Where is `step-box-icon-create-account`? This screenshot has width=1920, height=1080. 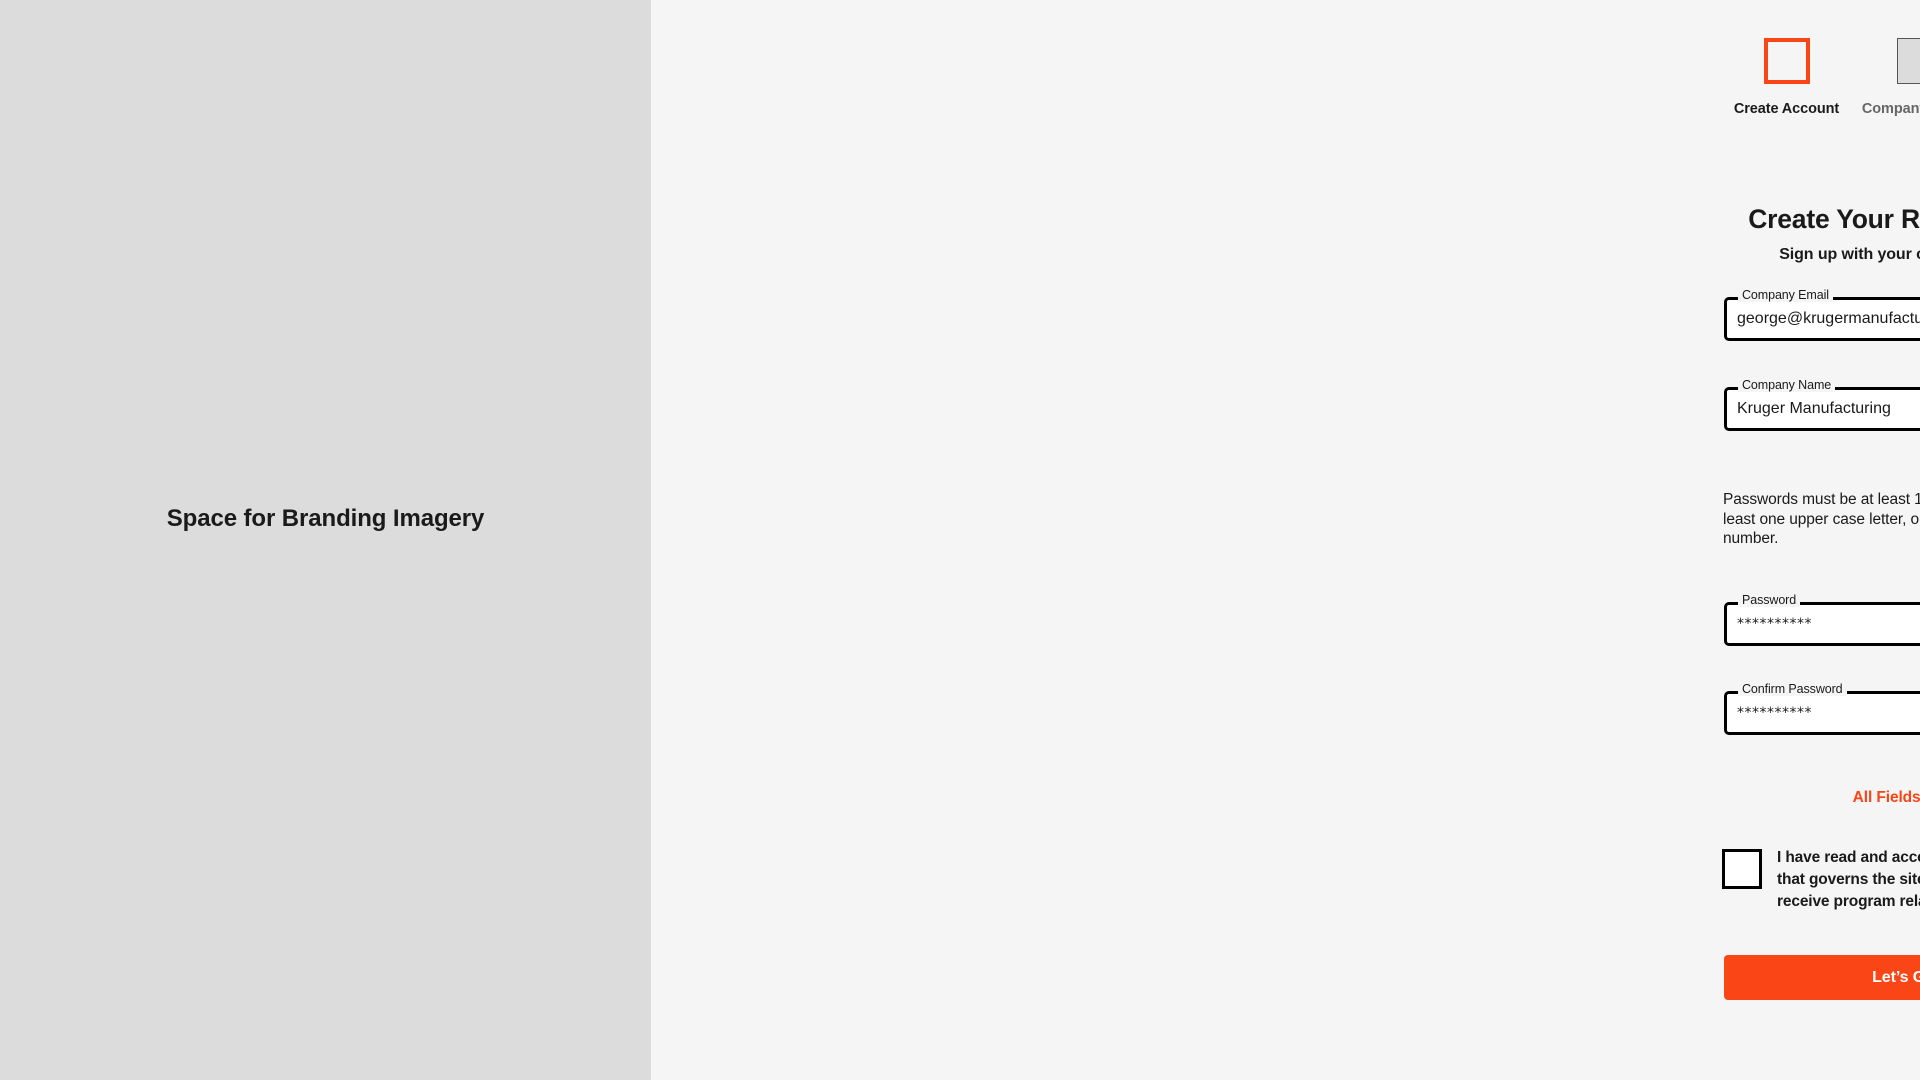
step-box-icon-create-account is located at coordinates (1786, 61).